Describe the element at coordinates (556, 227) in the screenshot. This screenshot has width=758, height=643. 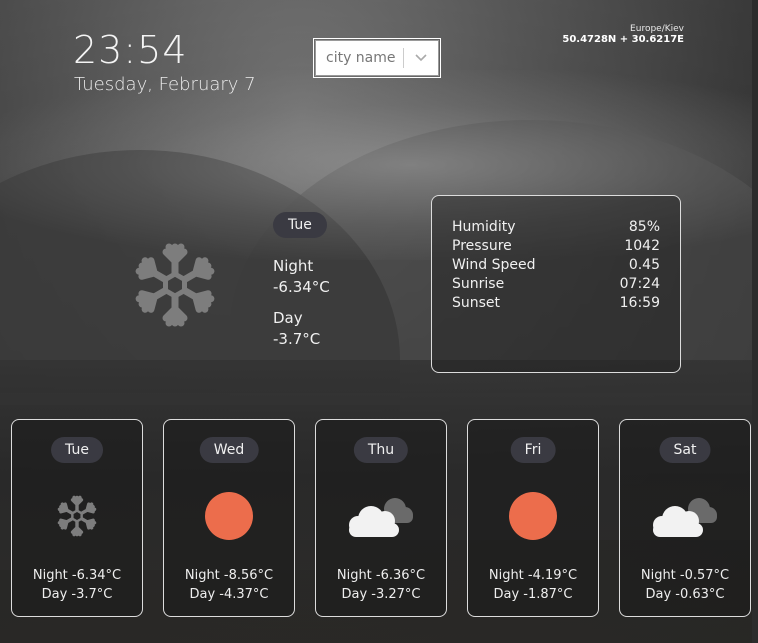
I see `detail-row-humidity: Humidity 85%` at that location.